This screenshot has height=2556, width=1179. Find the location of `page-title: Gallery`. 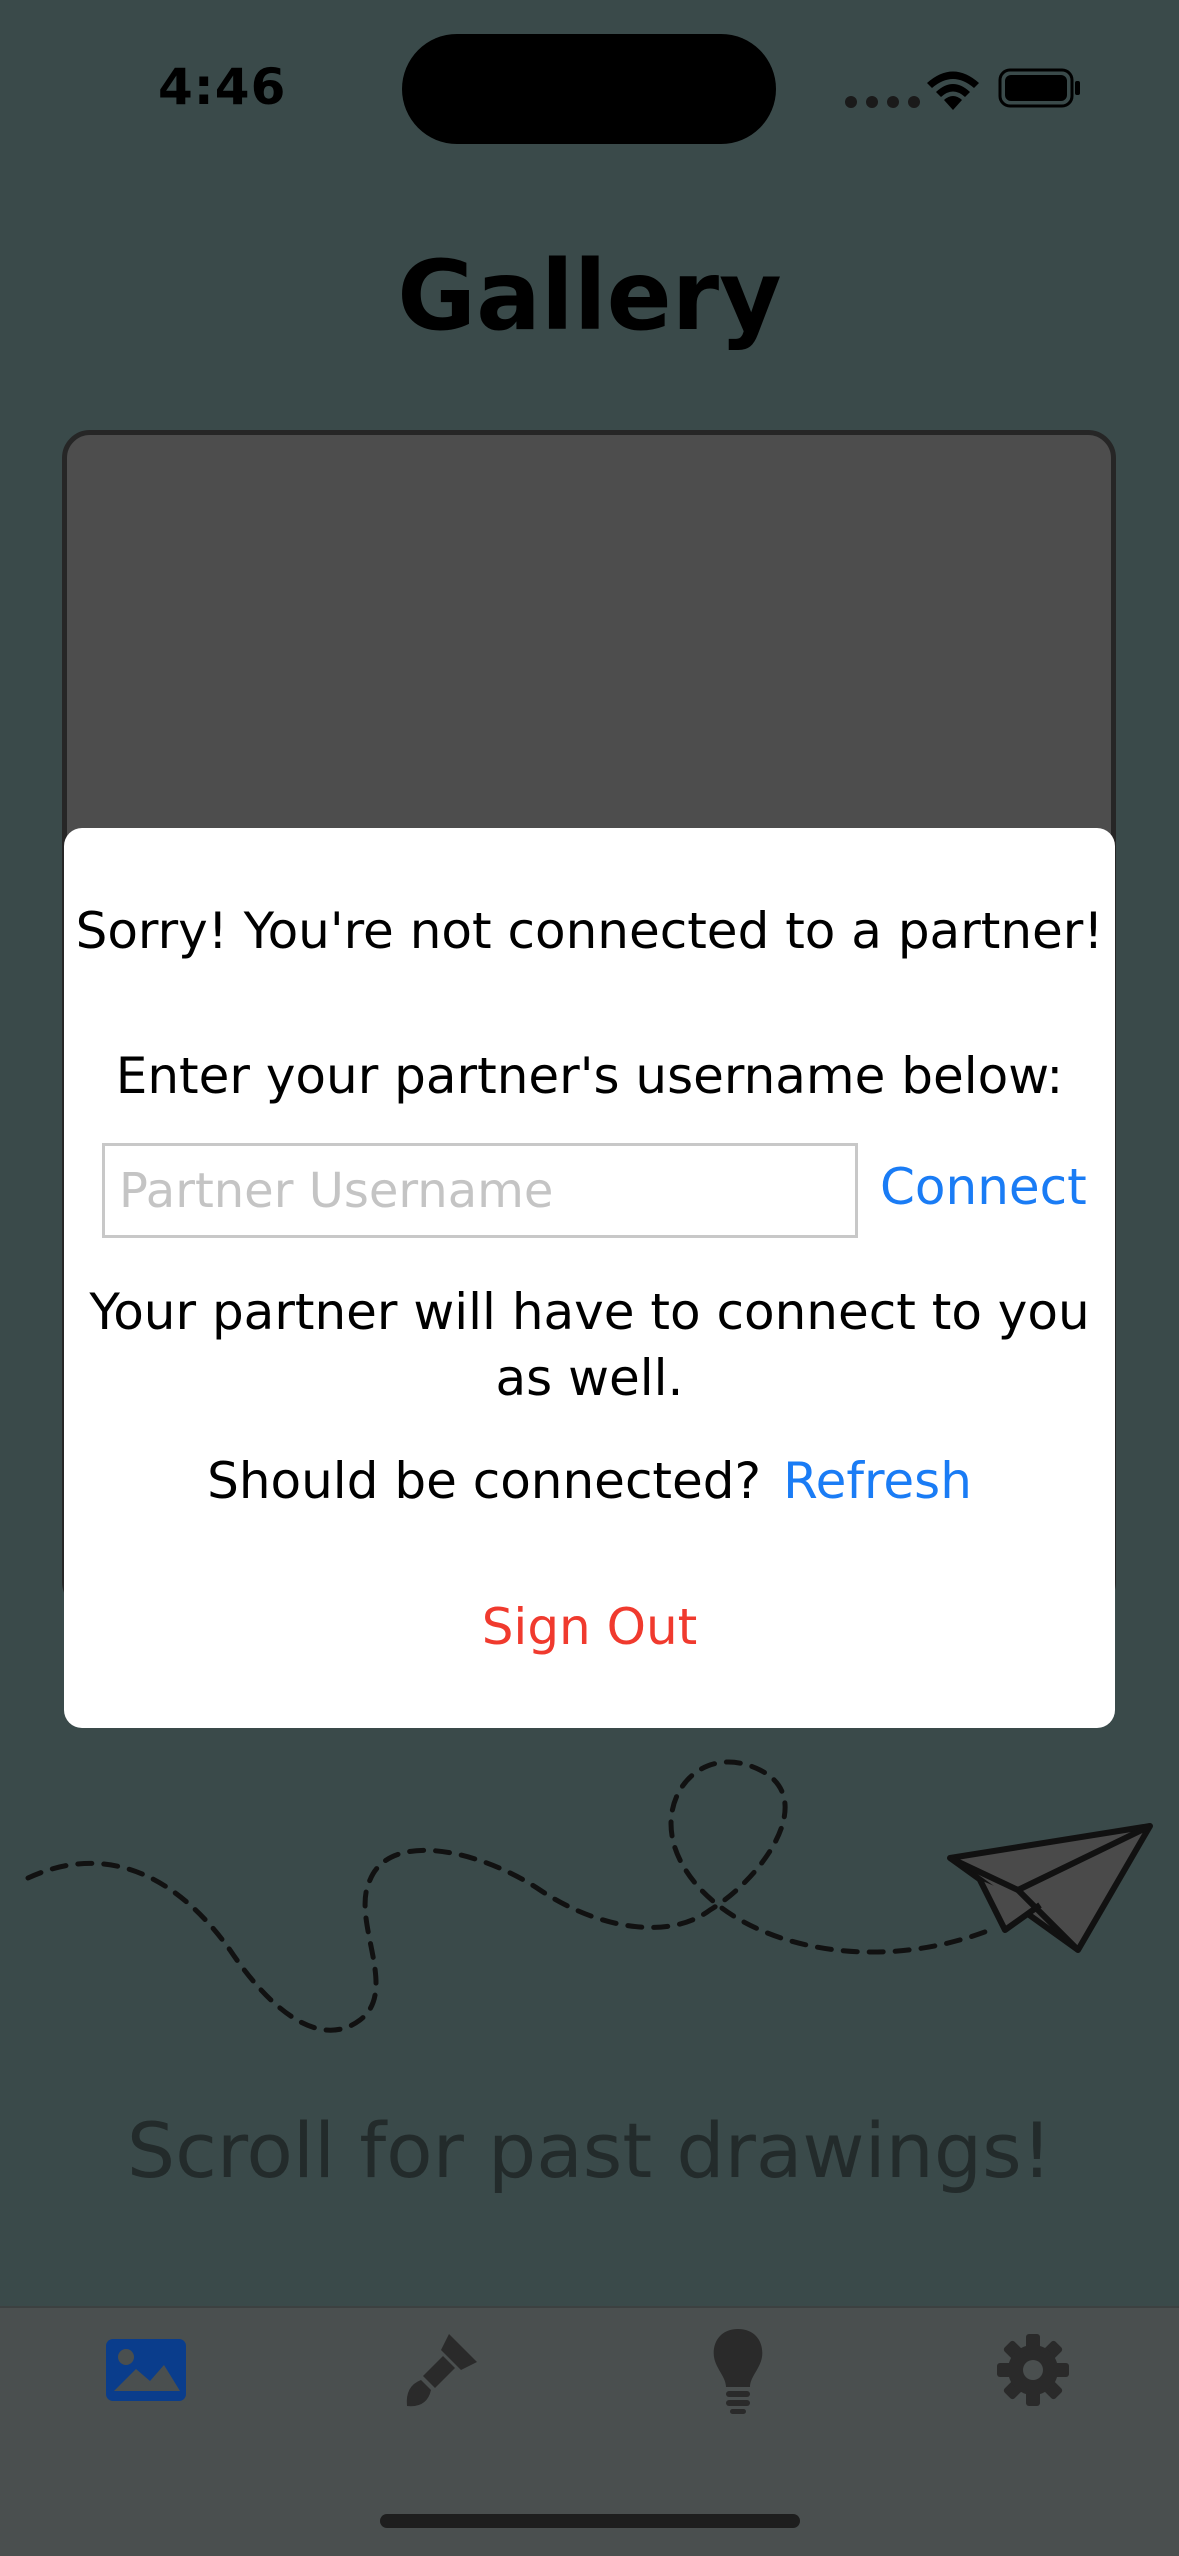

page-title: Gallery is located at coordinates (589, 296).